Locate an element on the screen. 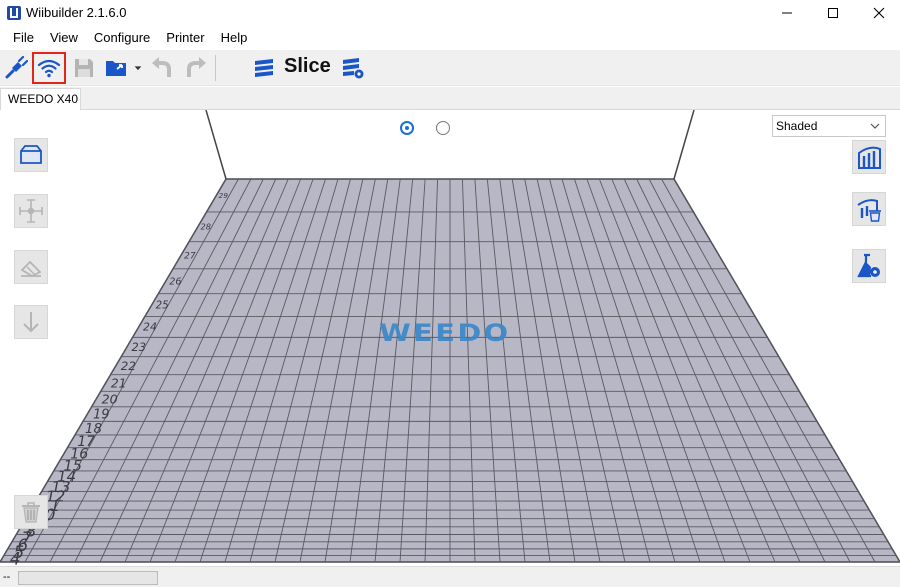  menu-help: Help is located at coordinates (234, 38).